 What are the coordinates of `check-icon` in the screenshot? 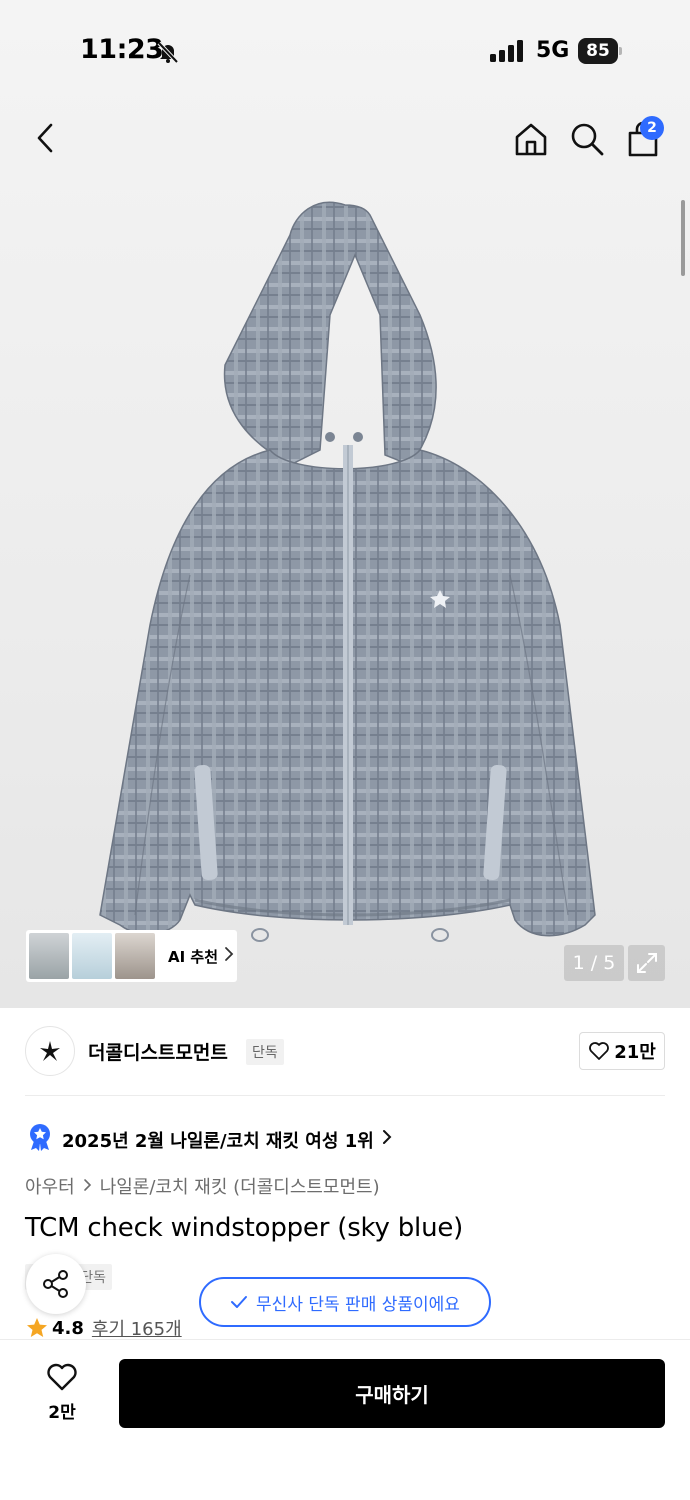 It's located at (239, 1302).